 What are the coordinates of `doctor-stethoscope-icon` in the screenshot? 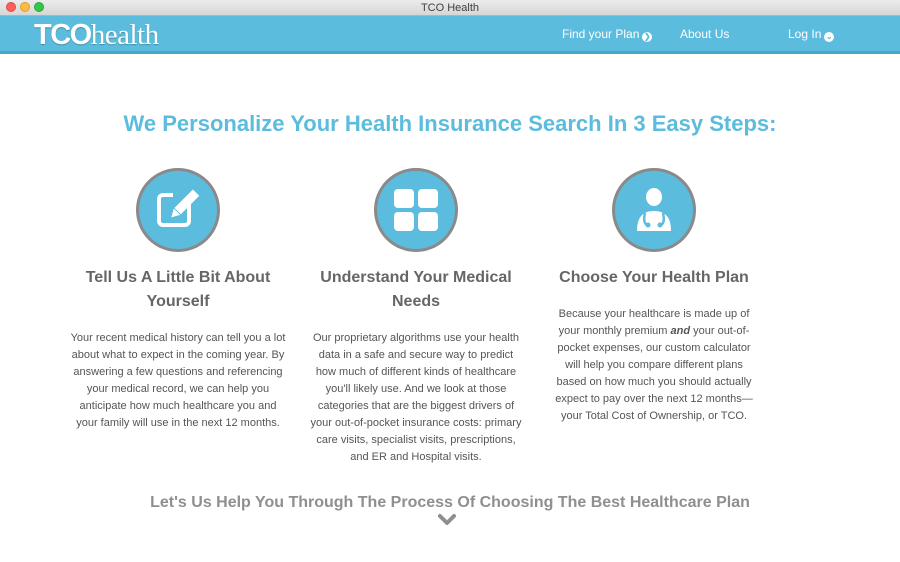 It's located at (654, 209).